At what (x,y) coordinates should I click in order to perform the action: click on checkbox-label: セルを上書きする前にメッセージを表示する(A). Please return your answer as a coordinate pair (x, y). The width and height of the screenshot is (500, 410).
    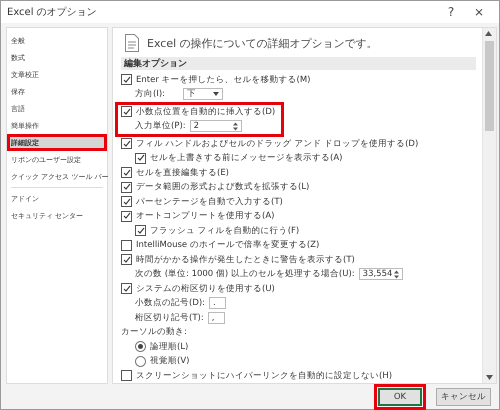
    Looking at the image, I should click on (246, 158).